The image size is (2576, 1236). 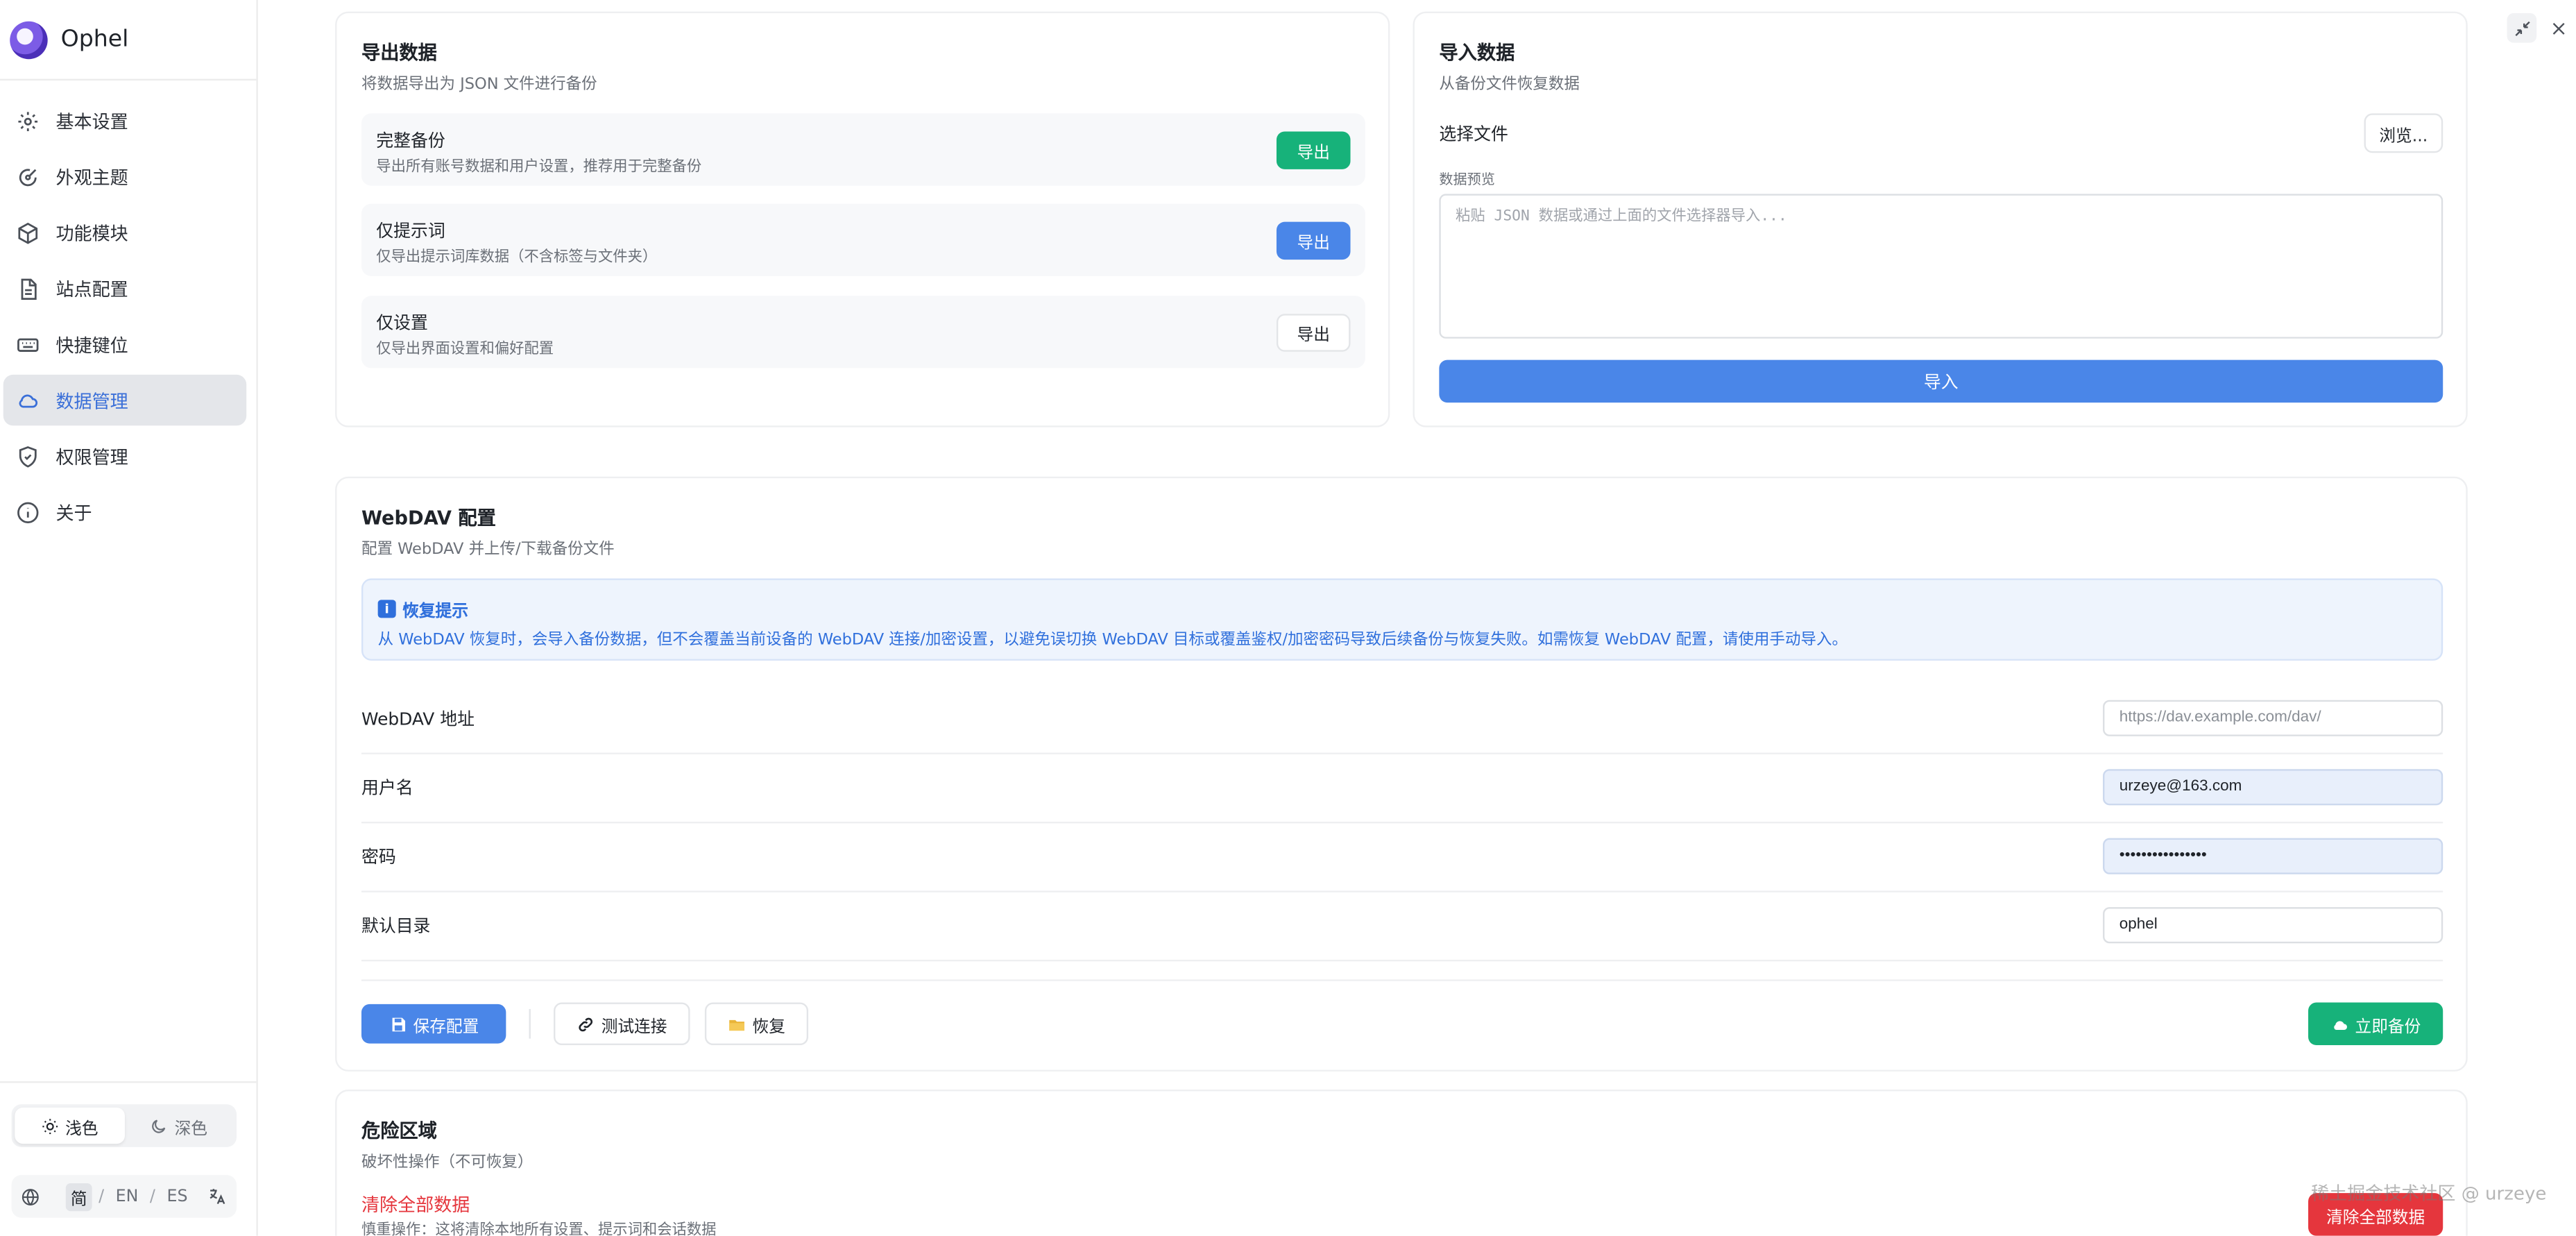 What do you see at coordinates (92, 457) in the screenshot?
I see `sidebar-item-label: 权限管理` at bounding box center [92, 457].